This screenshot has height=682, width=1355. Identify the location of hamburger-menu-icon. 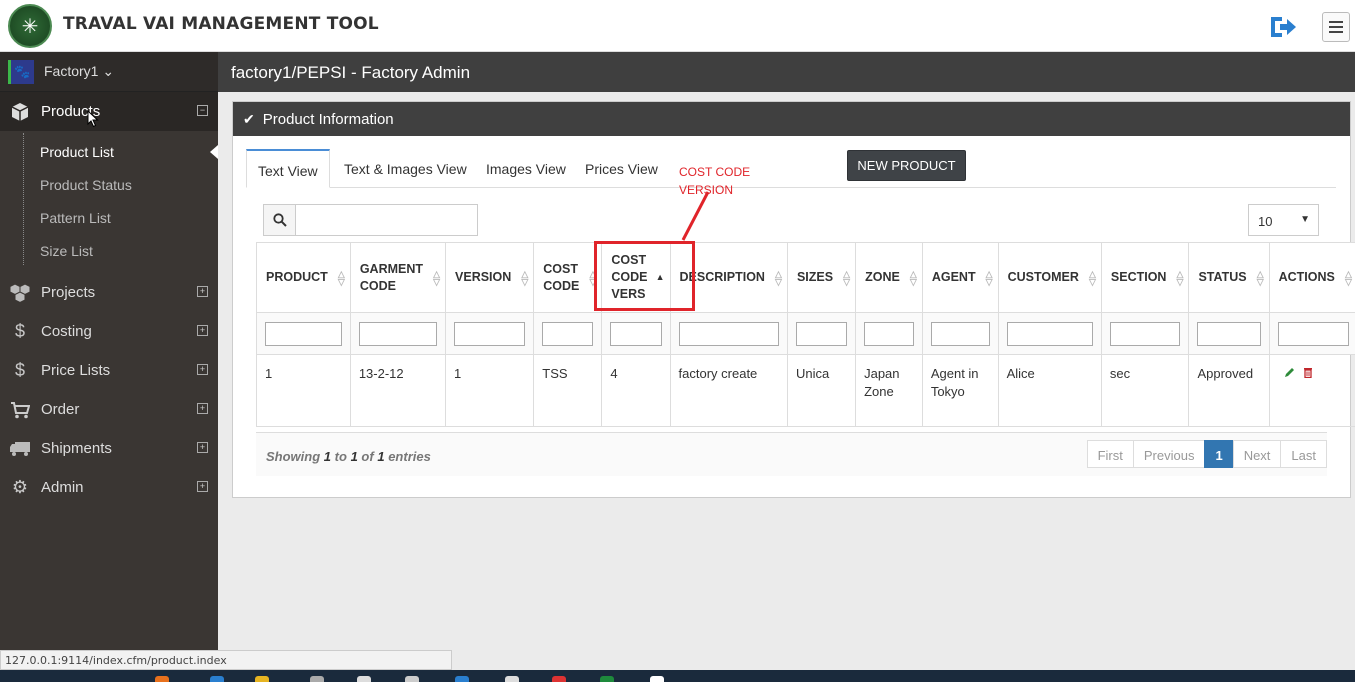
(1336, 27).